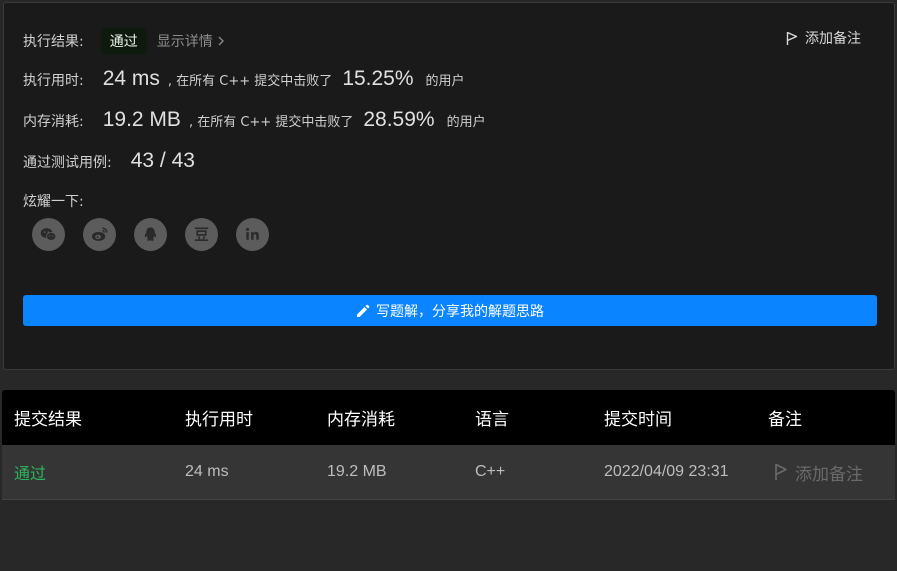 Image resolution: width=897 pixels, height=571 pixels. Describe the element at coordinates (490, 471) in the screenshot. I see `row-language: C++` at that location.